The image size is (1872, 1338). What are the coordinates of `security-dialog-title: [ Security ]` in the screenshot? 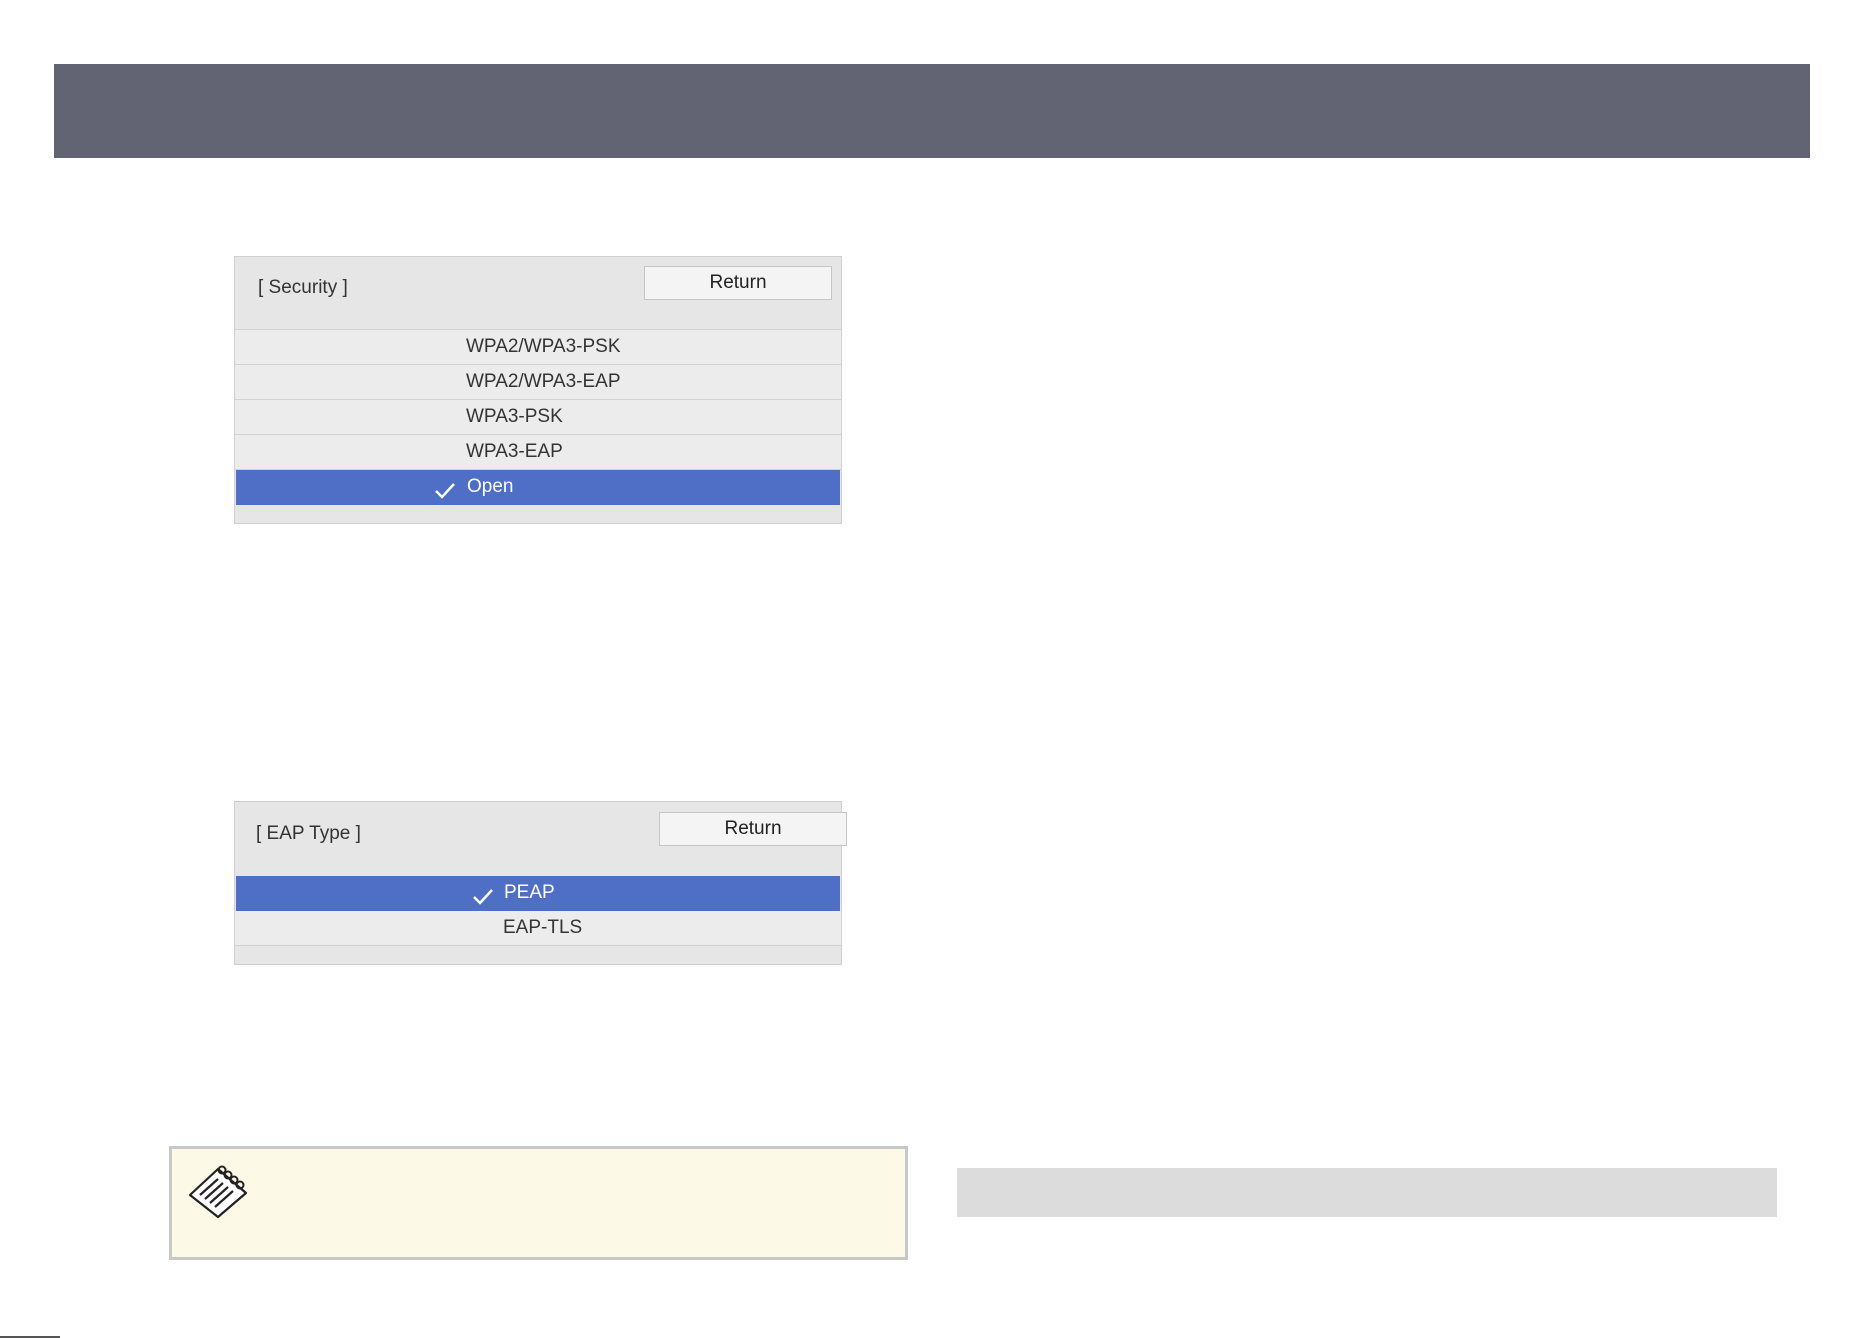 It's located at (303, 287).